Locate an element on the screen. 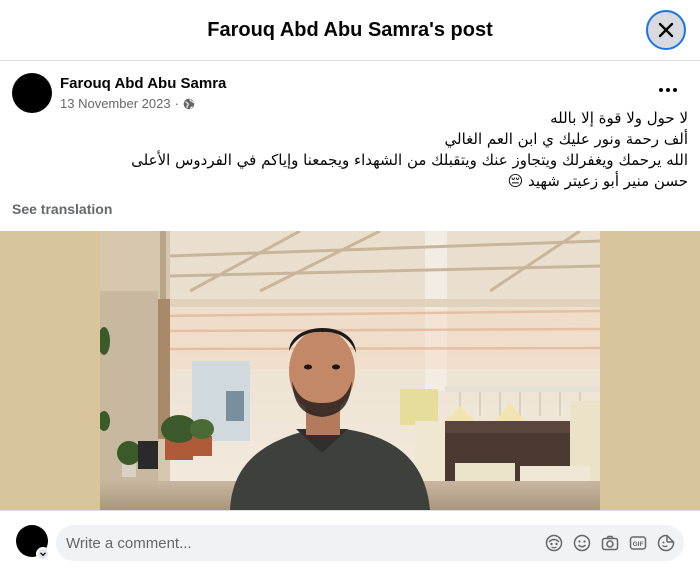  dialog-title: Farouq Abd Abu Samra's post is located at coordinates (350, 29).